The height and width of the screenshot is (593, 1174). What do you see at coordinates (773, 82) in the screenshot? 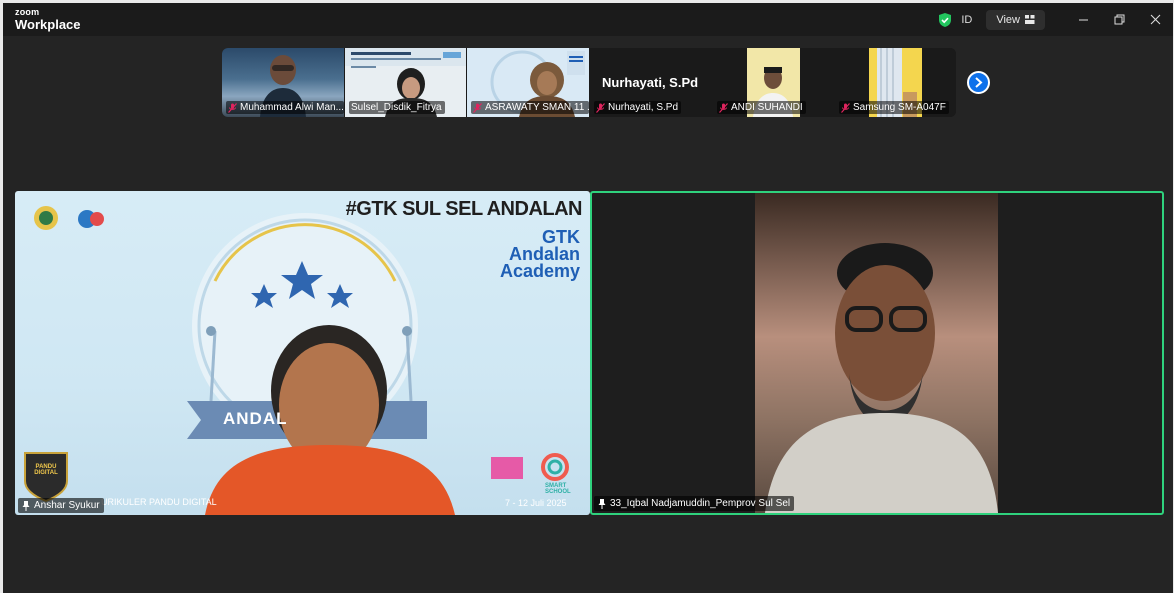
I see `participant-tile: ANDI SUHANDI` at bounding box center [773, 82].